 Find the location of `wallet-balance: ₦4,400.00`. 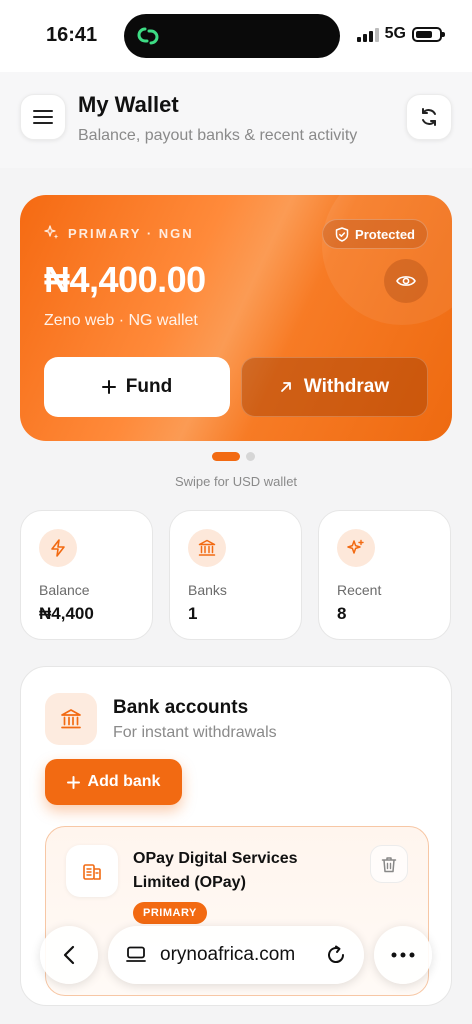

wallet-balance: ₦4,400.00 is located at coordinates (125, 279).